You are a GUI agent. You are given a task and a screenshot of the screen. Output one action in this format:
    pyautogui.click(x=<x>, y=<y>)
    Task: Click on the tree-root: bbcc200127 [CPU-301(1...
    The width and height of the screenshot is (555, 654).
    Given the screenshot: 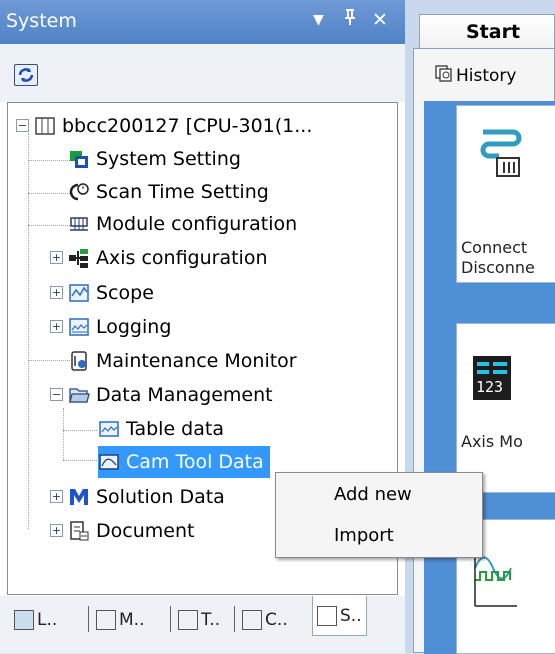 What is the action you would take?
    pyautogui.click(x=173, y=126)
    